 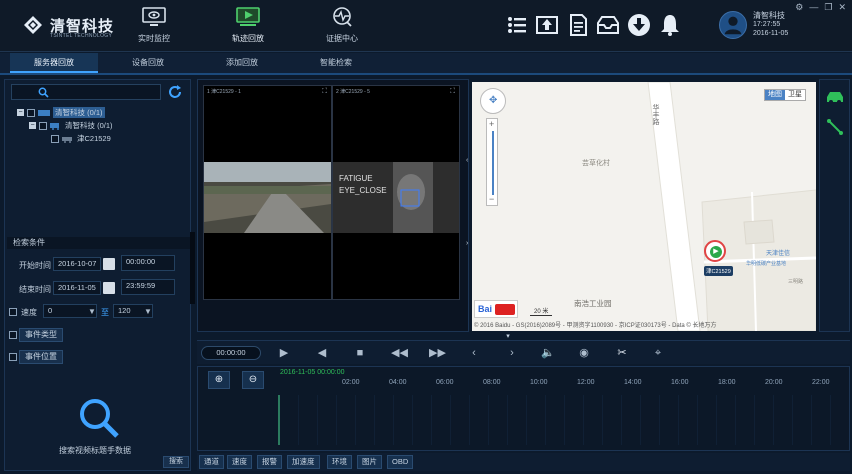 I want to click on start-date-field: 2016-10-07, so click(x=77, y=264).